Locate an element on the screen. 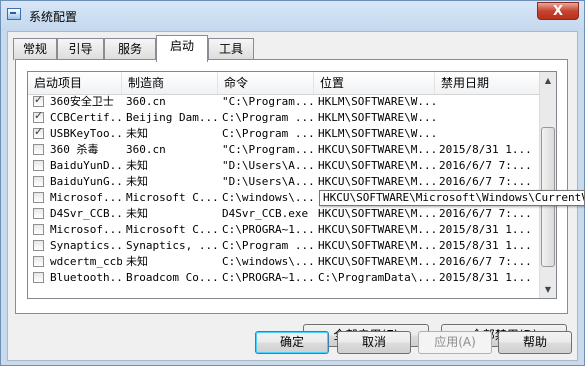 The width and height of the screenshot is (585, 366). list-header: 启动项目 制造商 命令 位置 禁用日期 is located at coordinates (284, 83).